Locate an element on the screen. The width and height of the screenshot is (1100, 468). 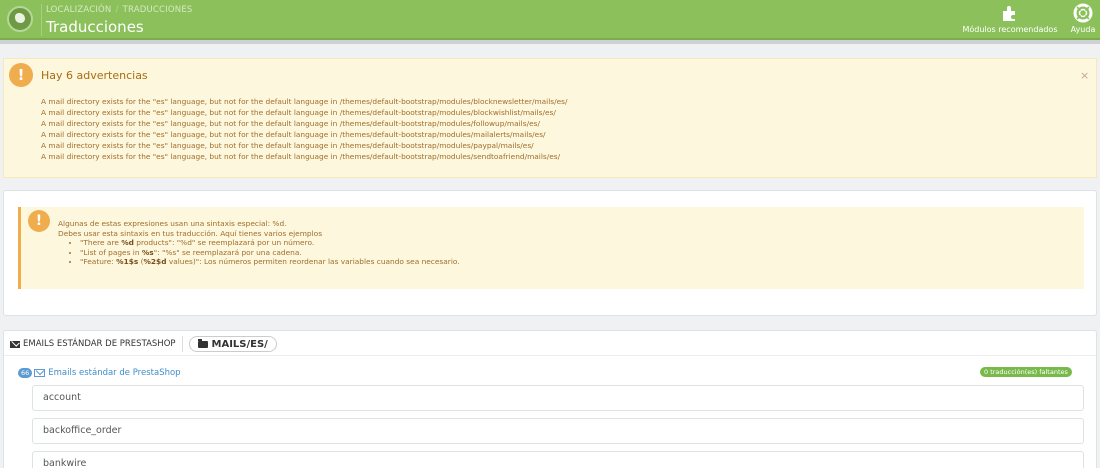
globe-icon is located at coordinates (20, 19).